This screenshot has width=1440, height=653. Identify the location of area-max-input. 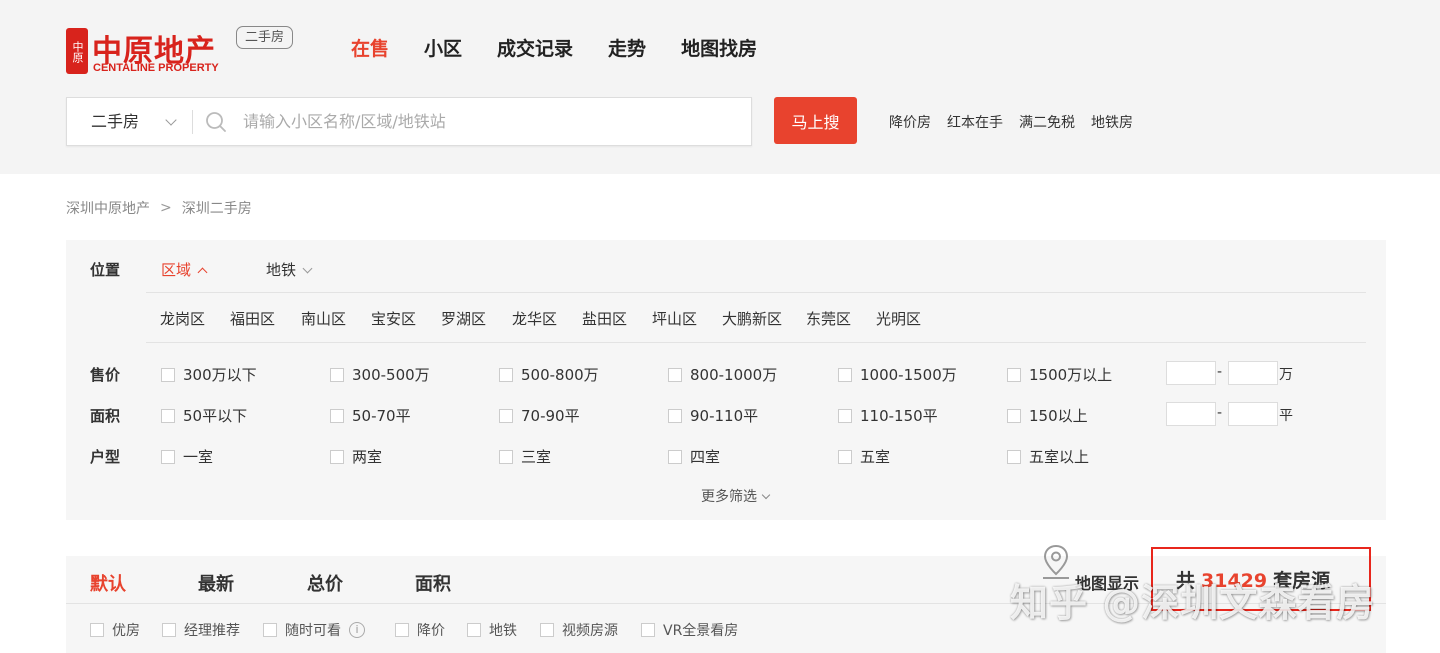
(1253, 414).